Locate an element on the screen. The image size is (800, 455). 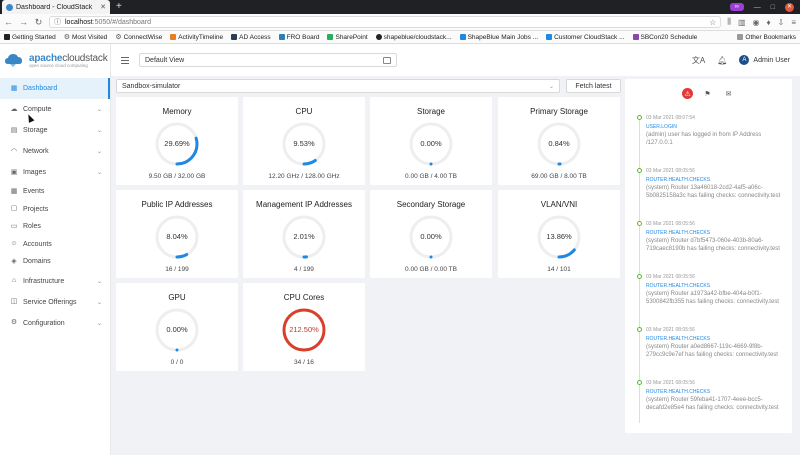
sidebar-item-images: ▣ Images ⌄ is located at coordinates (55, 172).